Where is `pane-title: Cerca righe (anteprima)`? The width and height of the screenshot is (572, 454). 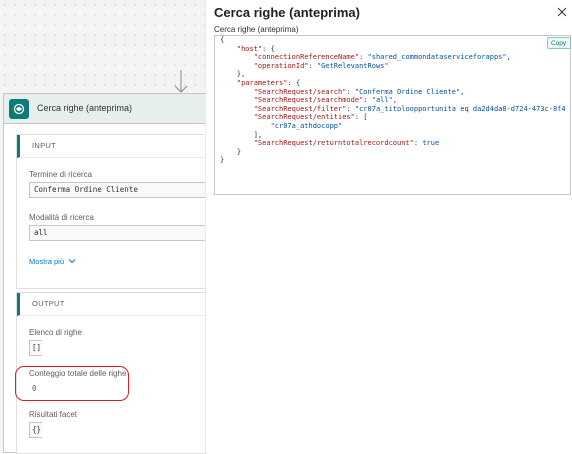 pane-title: Cerca righe (anteprima) is located at coordinates (287, 12).